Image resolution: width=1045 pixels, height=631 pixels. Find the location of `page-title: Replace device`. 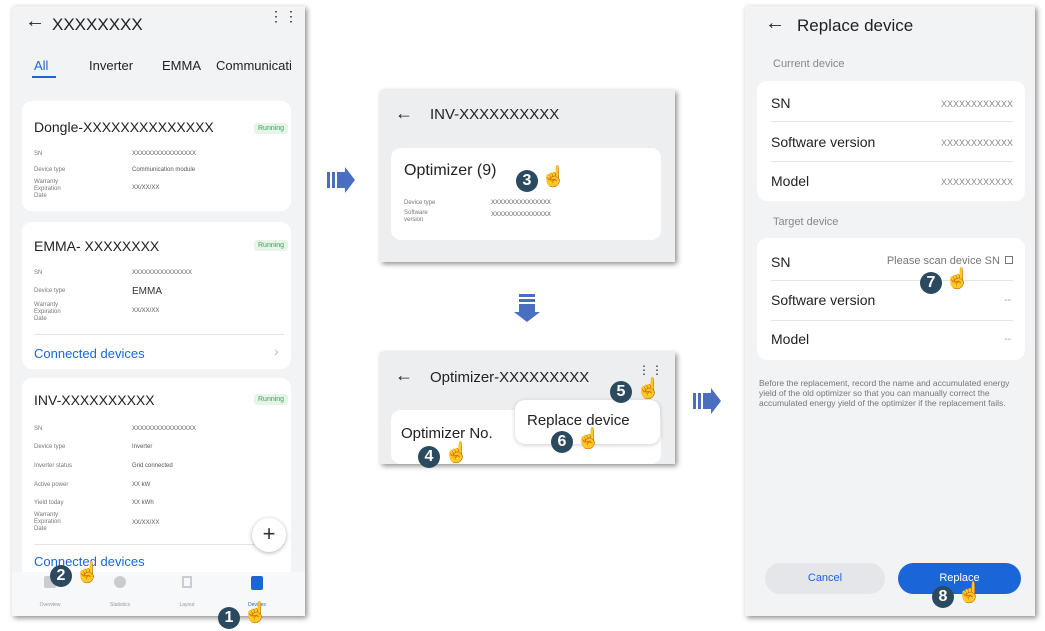

page-title: Replace device is located at coordinates (855, 25).